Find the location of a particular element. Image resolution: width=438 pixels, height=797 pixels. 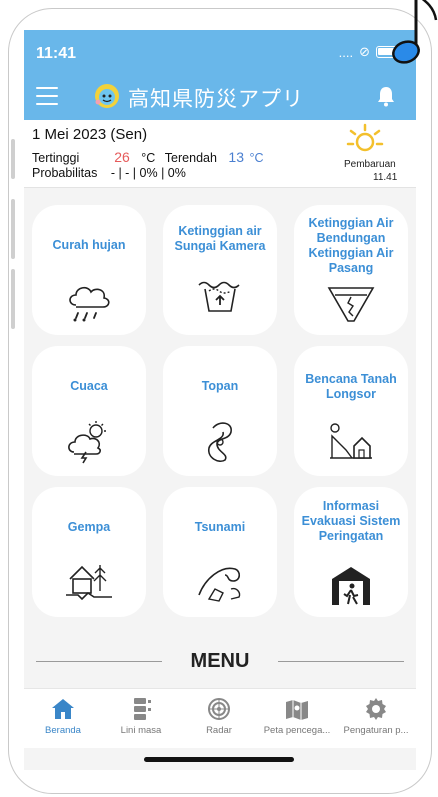

low-value: 13 is located at coordinates (236, 157).